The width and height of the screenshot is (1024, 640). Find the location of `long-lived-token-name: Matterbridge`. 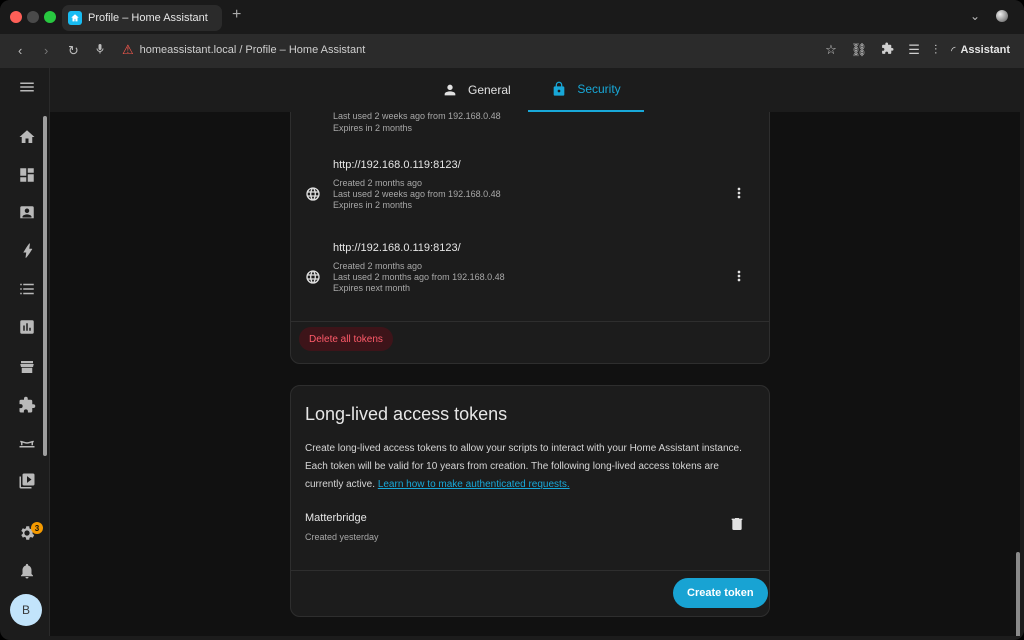

long-lived-token-name: Matterbridge is located at coordinates (336, 518).